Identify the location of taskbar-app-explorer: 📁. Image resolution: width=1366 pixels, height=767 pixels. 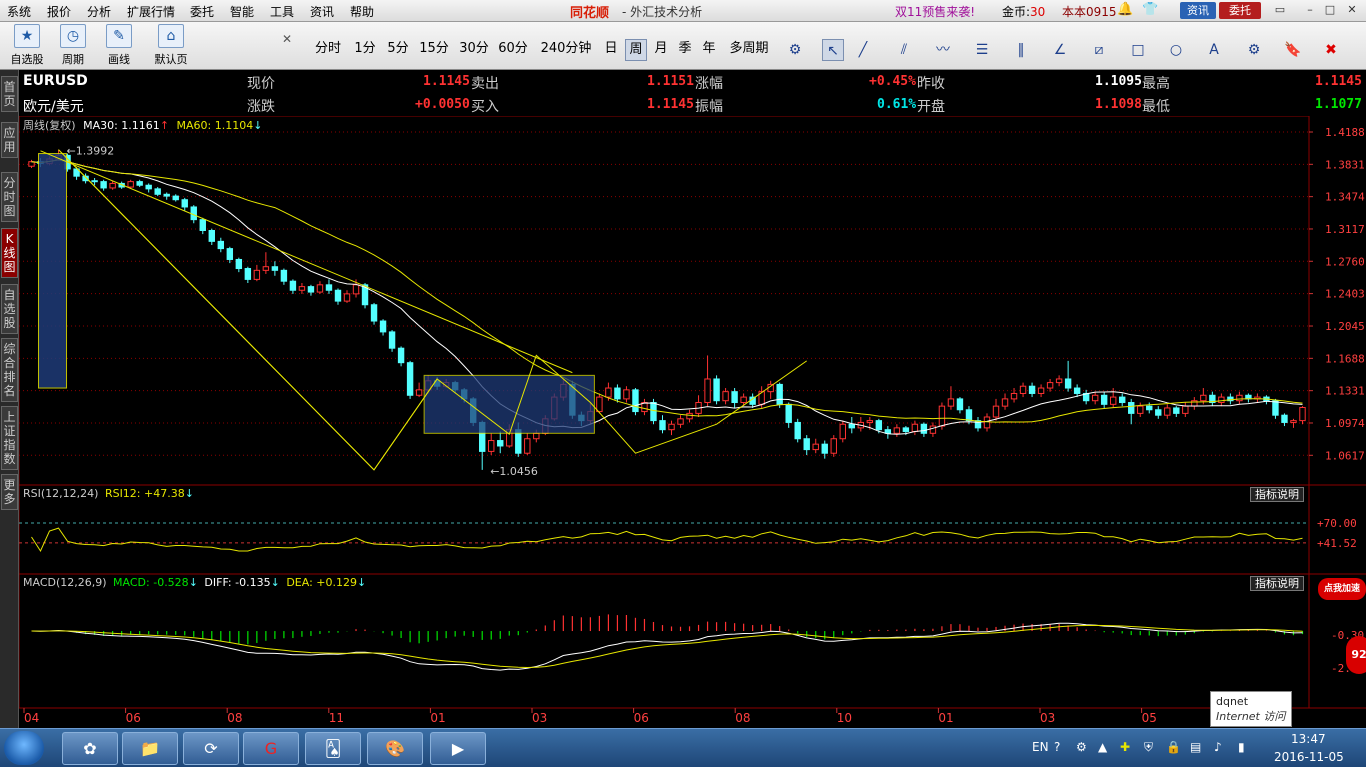
(150, 748).